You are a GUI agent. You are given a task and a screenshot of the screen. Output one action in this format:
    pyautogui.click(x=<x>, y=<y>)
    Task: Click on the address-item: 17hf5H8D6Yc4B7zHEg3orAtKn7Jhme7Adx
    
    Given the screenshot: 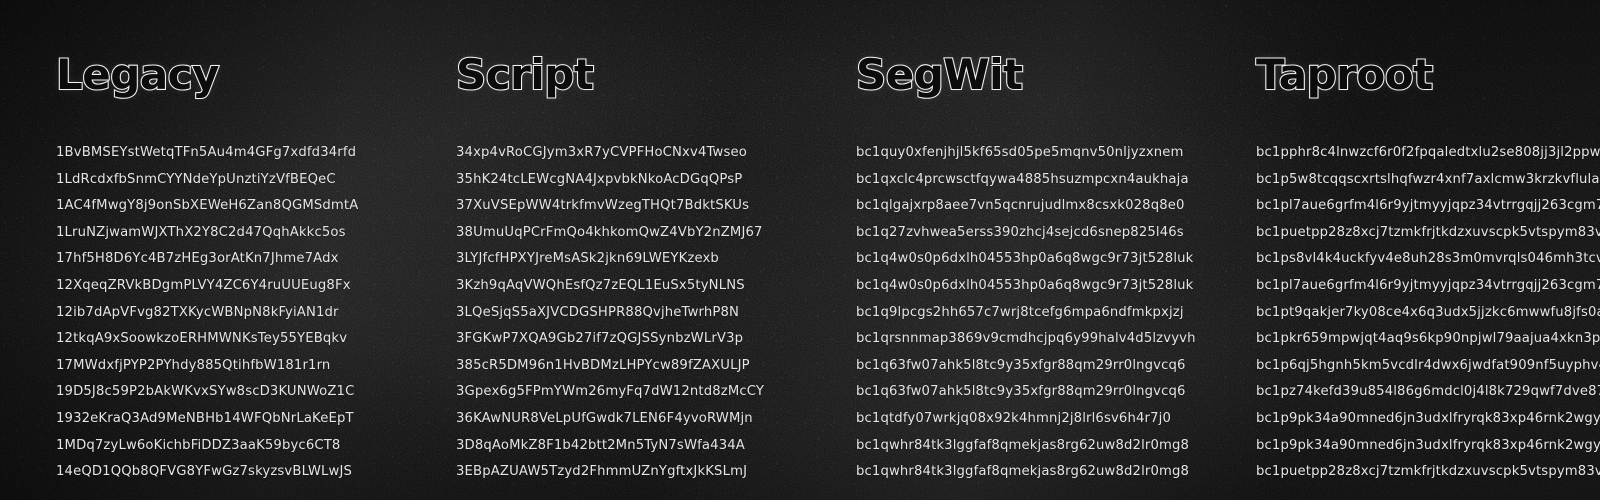 What is the action you would take?
    pyautogui.click(x=228, y=259)
    